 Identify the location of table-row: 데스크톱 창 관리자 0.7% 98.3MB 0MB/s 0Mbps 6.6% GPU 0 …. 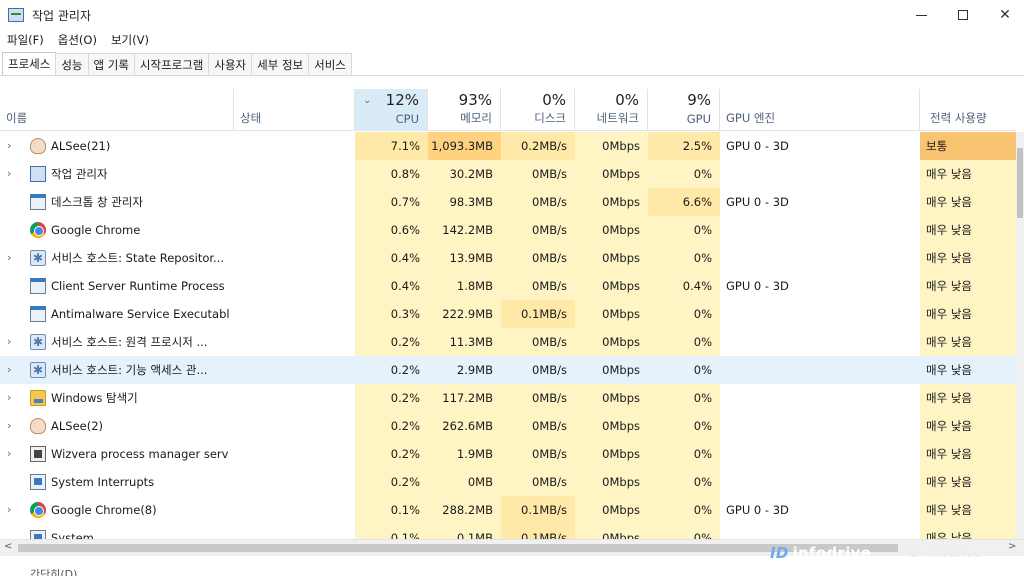
(508, 202).